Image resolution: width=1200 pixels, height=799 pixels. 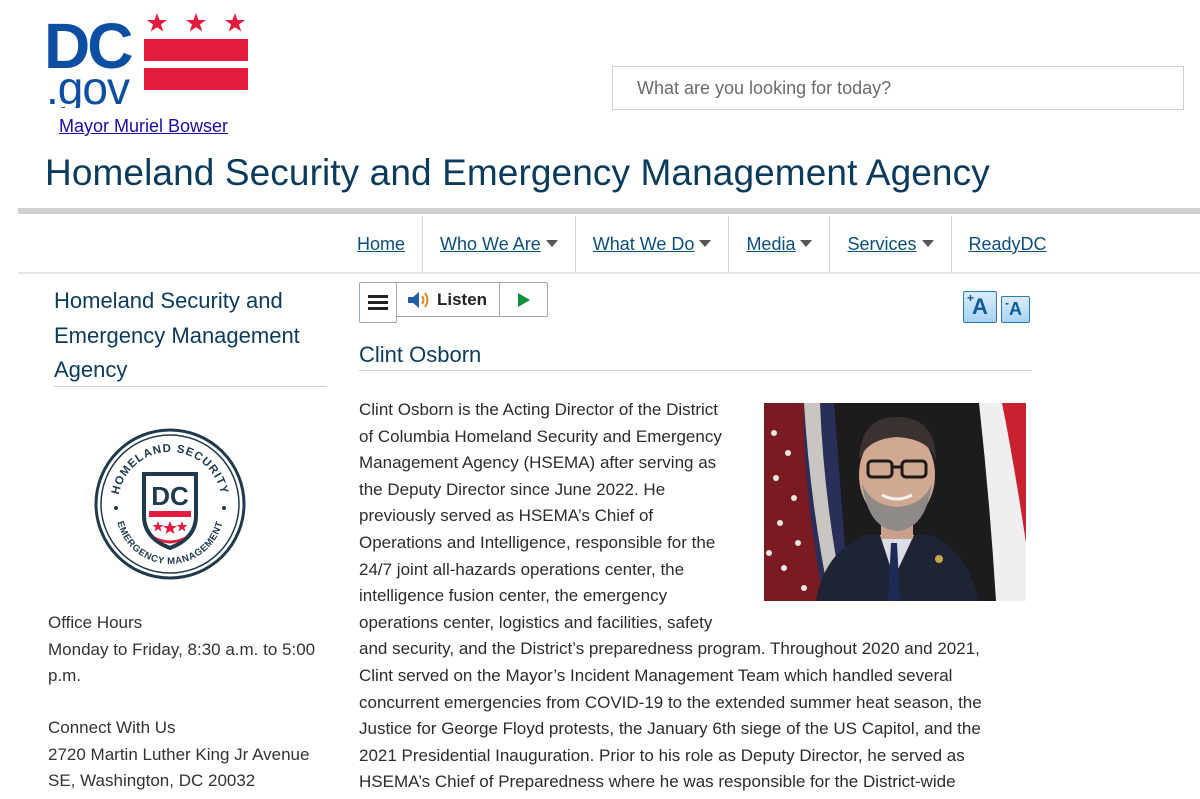 What do you see at coordinates (490, 244) in the screenshot?
I see `nav-label: Who We Are` at bounding box center [490, 244].